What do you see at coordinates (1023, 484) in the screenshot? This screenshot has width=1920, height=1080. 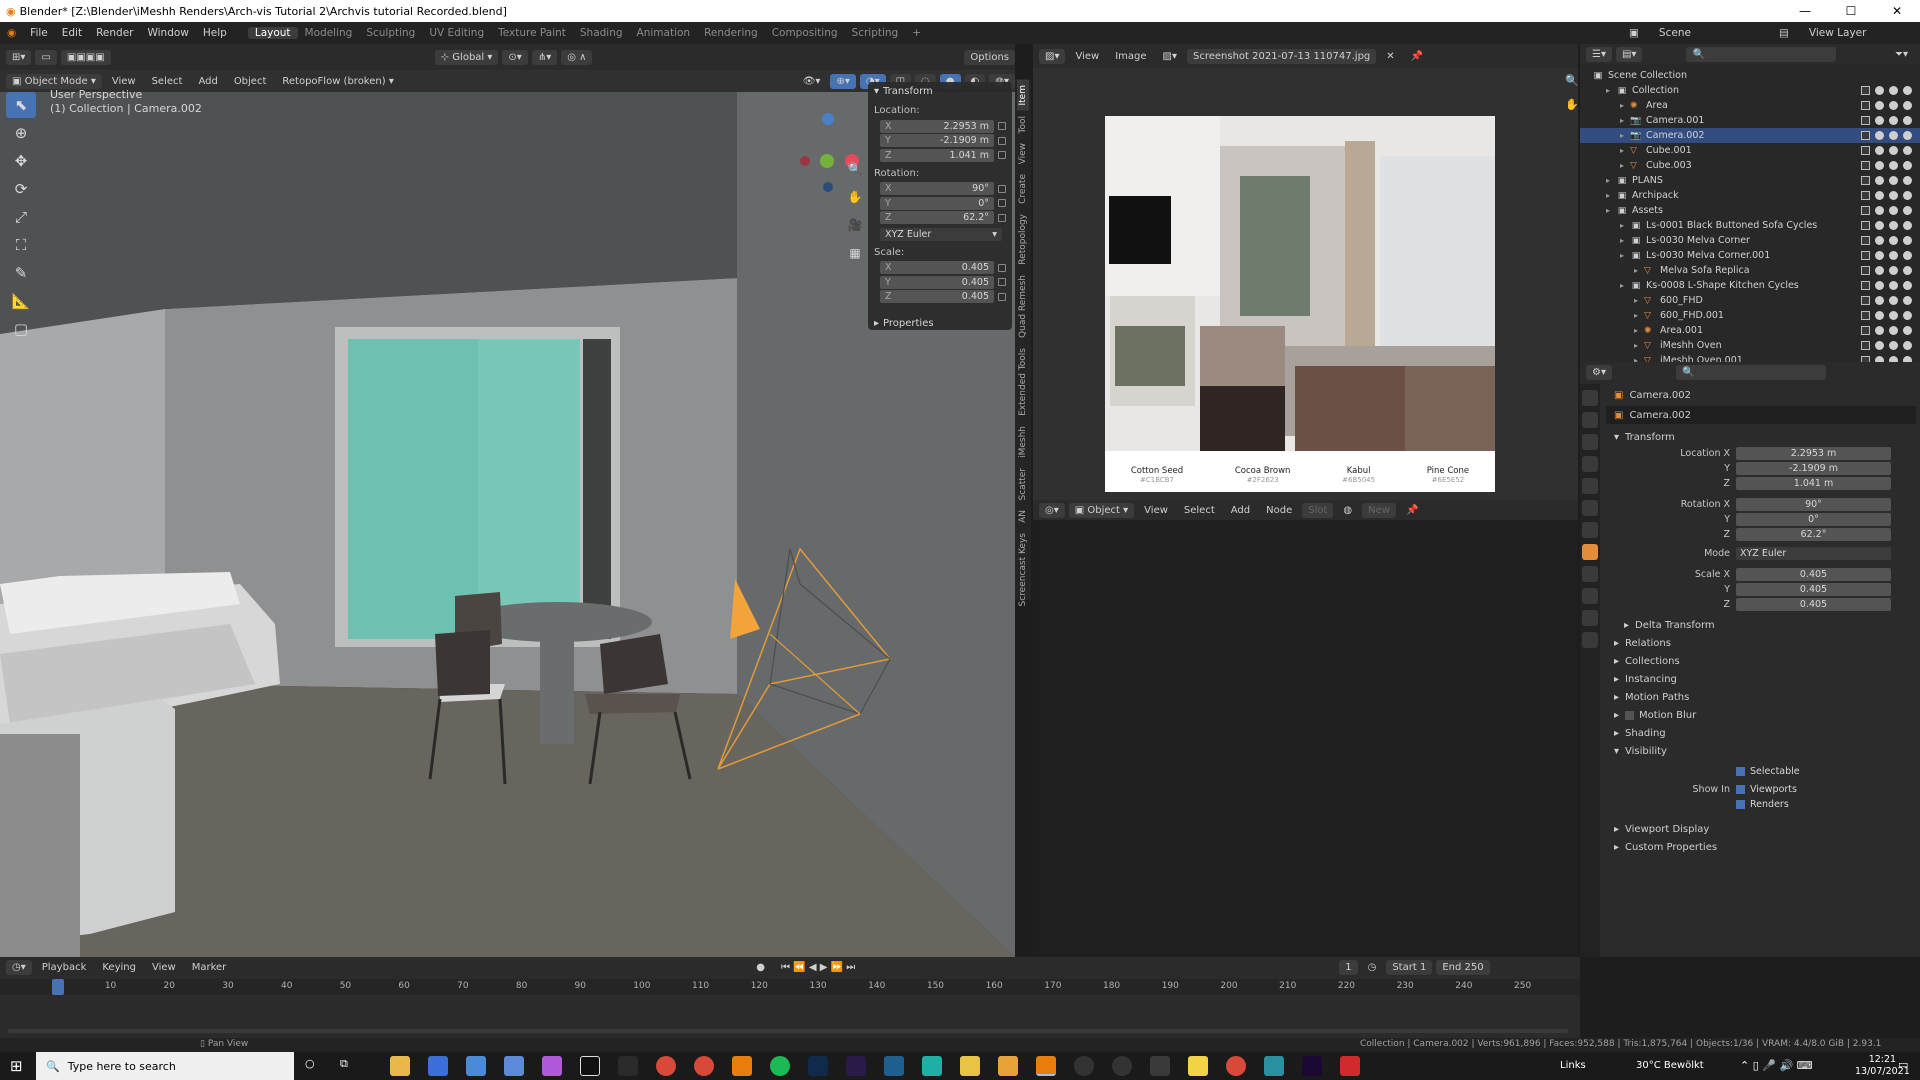 I see `sidebar-tab-scatter: Scatter` at bounding box center [1023, 484].